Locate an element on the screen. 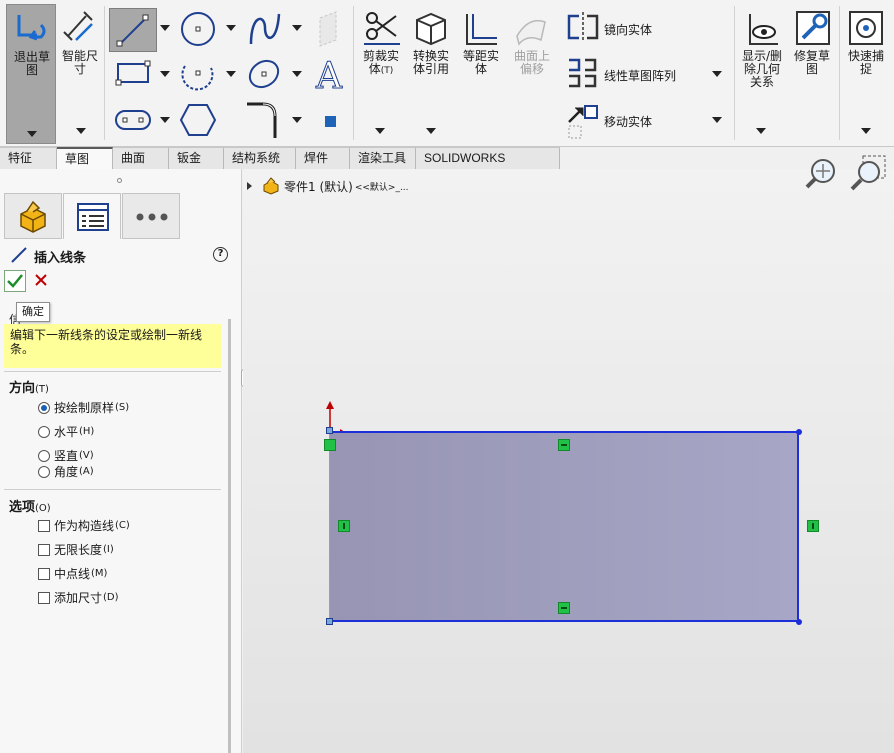  offset-entities-label: 等距实体 is located at coordinates (481, 63).